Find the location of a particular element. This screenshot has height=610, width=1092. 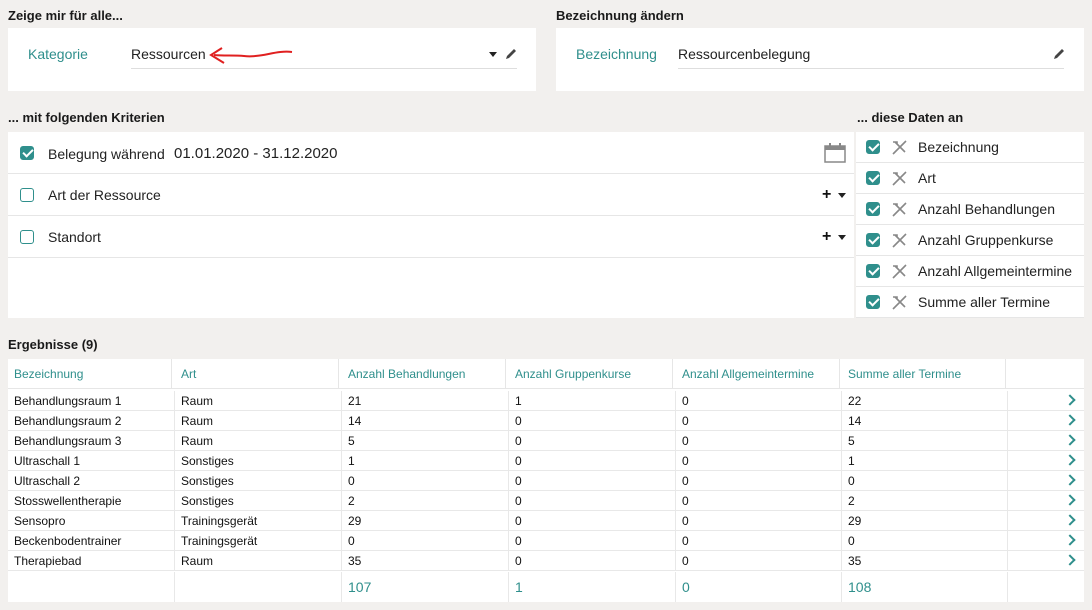

data-field-row: Summe aller Termine is located at coordinates (970, 302).